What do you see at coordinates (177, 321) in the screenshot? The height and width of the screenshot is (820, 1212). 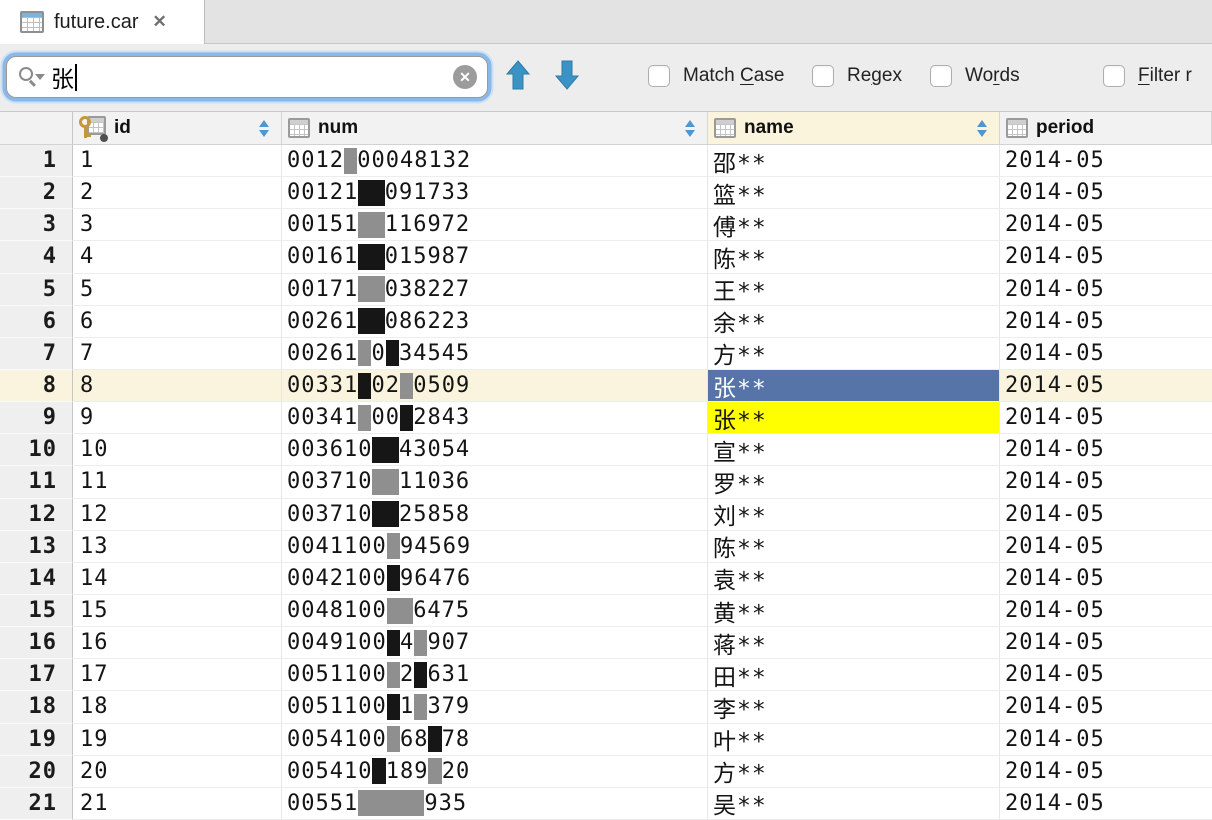 I see `cell-id: 6` at bounding box center [177, 321].